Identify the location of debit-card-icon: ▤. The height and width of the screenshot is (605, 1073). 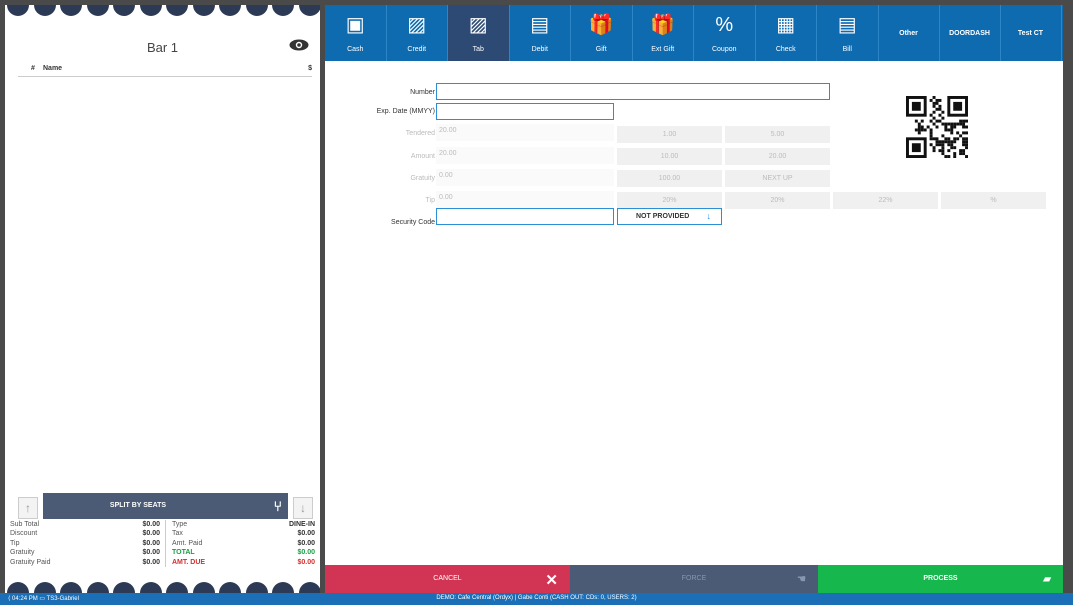
(540, 25).